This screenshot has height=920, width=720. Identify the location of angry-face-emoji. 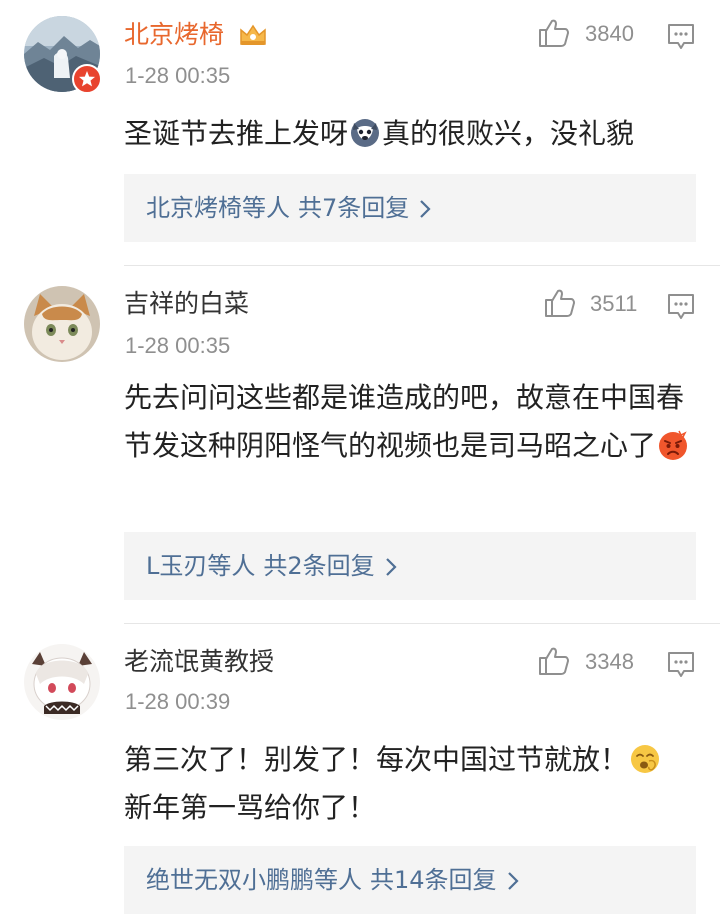
(673, 445).